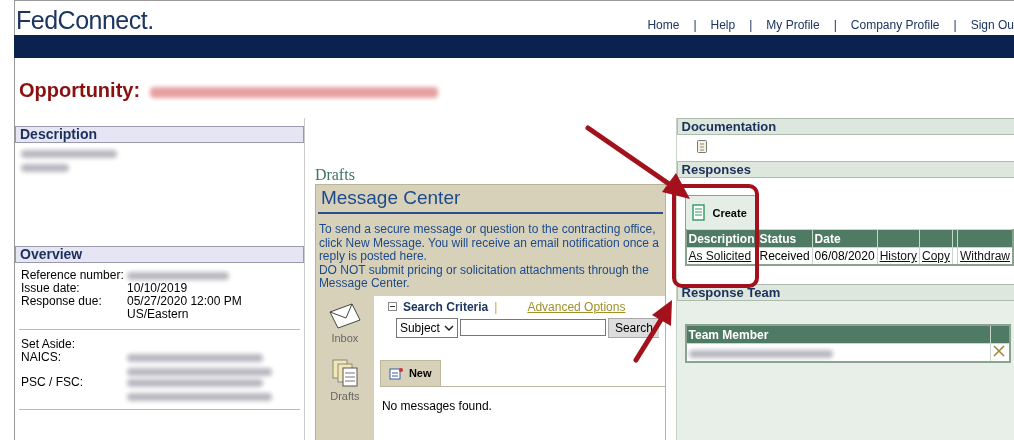 The image size is (1014, 440). What do you see at coordinates (837, 334) in the screenshot?
I see `column-header: Team Member` at bounding box center [837, 334].